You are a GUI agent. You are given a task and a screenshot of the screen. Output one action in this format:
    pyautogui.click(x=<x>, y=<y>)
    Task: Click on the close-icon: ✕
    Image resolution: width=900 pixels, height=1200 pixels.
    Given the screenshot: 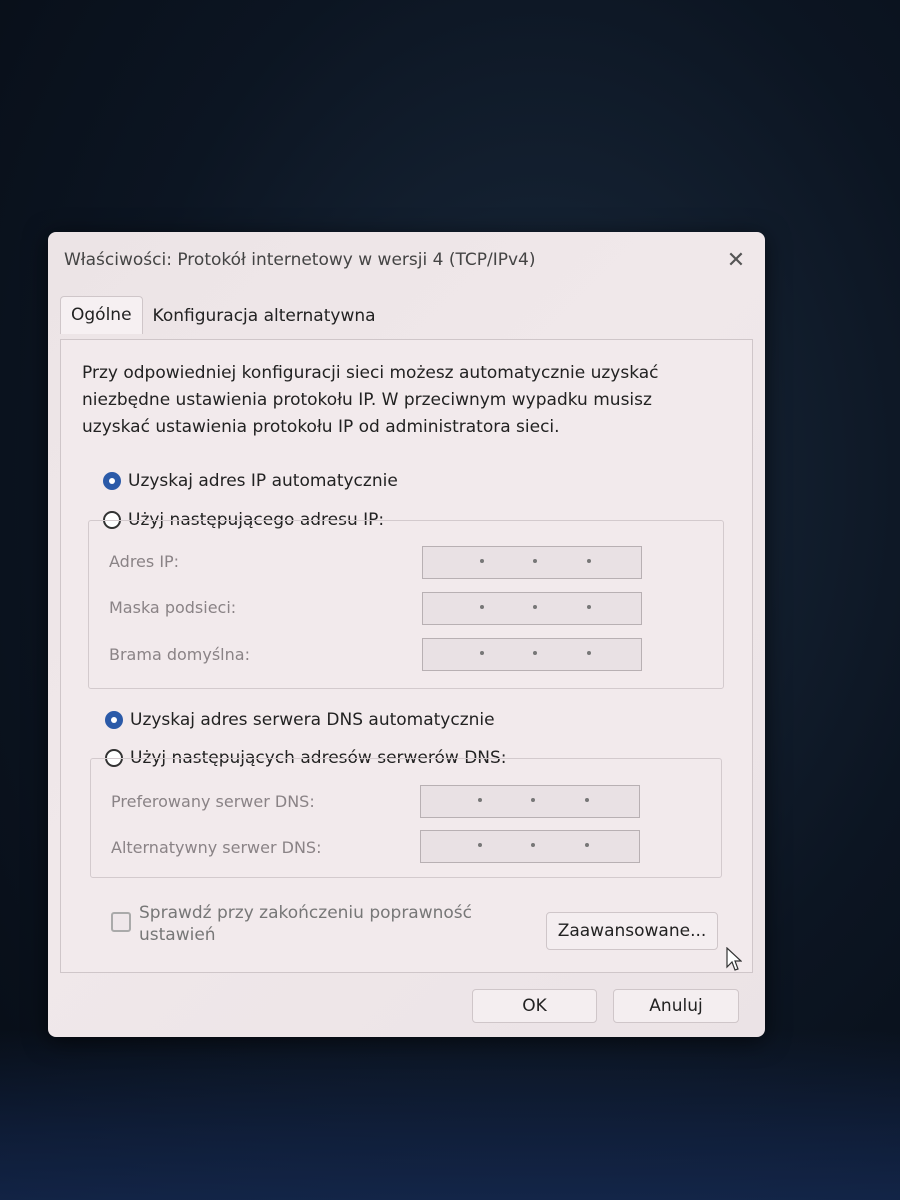 What is the action you would take?
    pyautogui.click(x=736, y=261)
    